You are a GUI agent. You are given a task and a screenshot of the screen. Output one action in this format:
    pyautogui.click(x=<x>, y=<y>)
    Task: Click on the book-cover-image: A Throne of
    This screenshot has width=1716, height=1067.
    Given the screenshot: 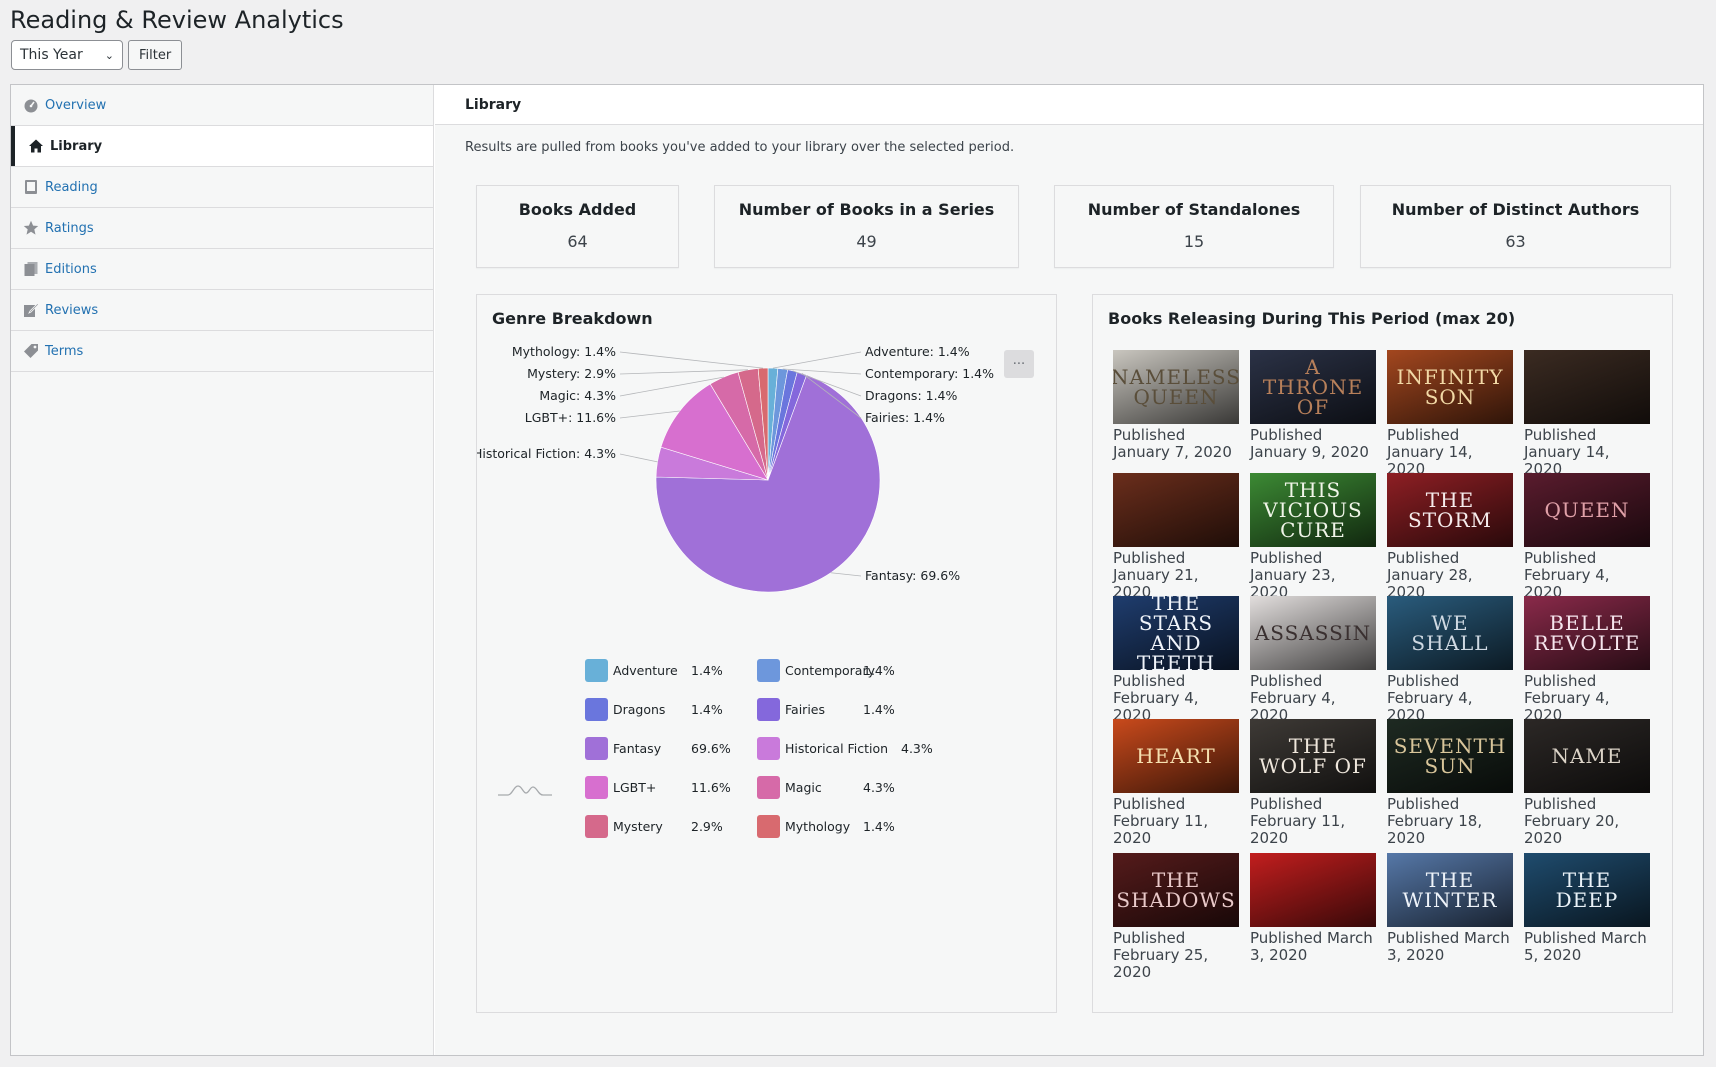 What is the action you would take?
    pyautogui.click(x=1313, y=387)
    